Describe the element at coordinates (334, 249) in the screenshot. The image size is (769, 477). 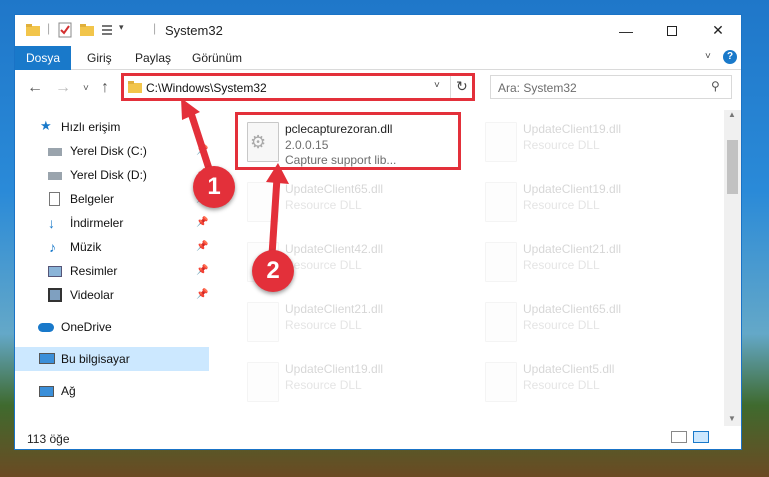
I see `file-name: UpdateClient42.dll` at that location.